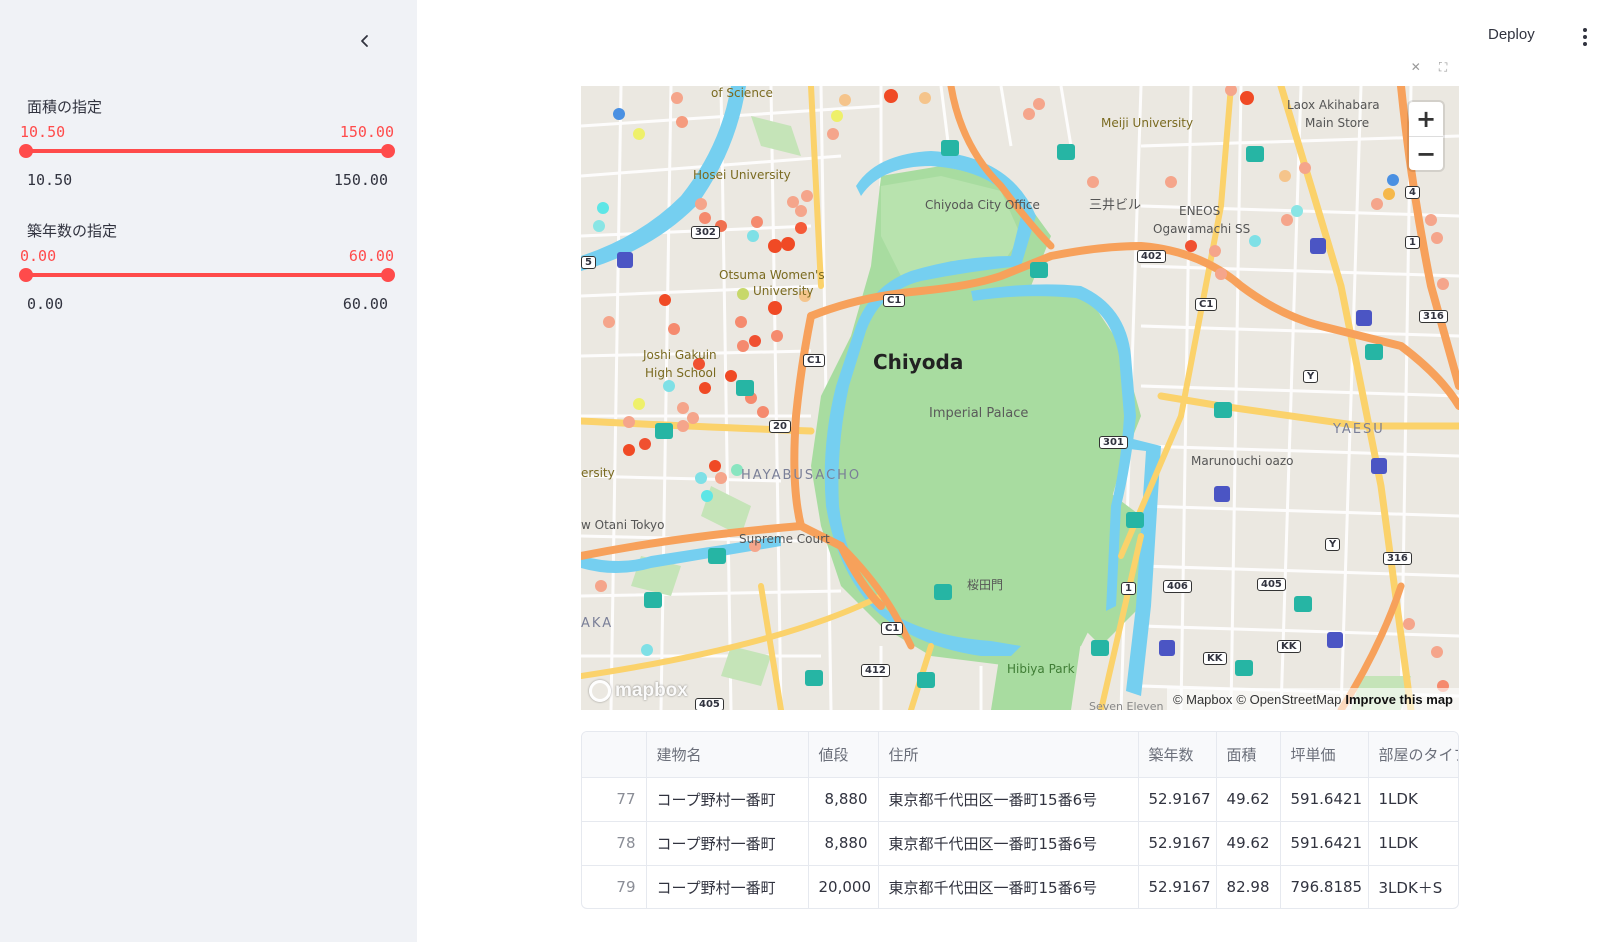 The height and width of the screenshot is (942, 1608). I want to click on age-slider-values: 0.00 60.00, so click(207, 256).